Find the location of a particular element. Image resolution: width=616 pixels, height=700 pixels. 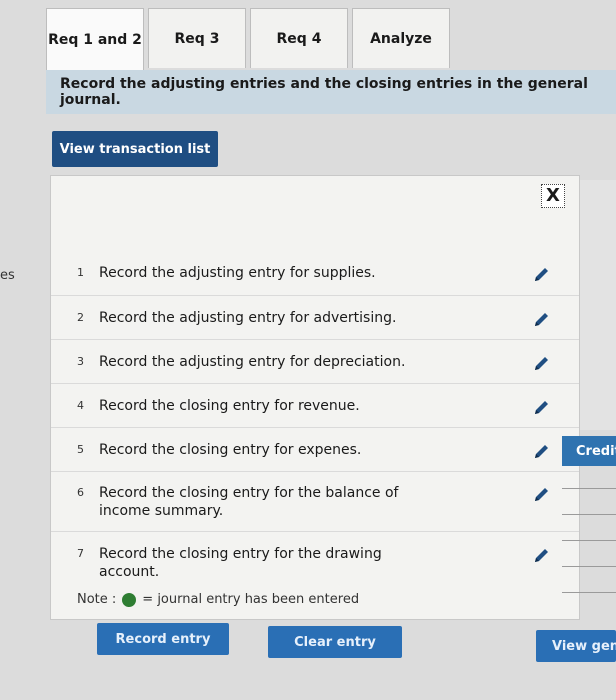

credit-column-header: Credit is located at coordinates (589, 451).